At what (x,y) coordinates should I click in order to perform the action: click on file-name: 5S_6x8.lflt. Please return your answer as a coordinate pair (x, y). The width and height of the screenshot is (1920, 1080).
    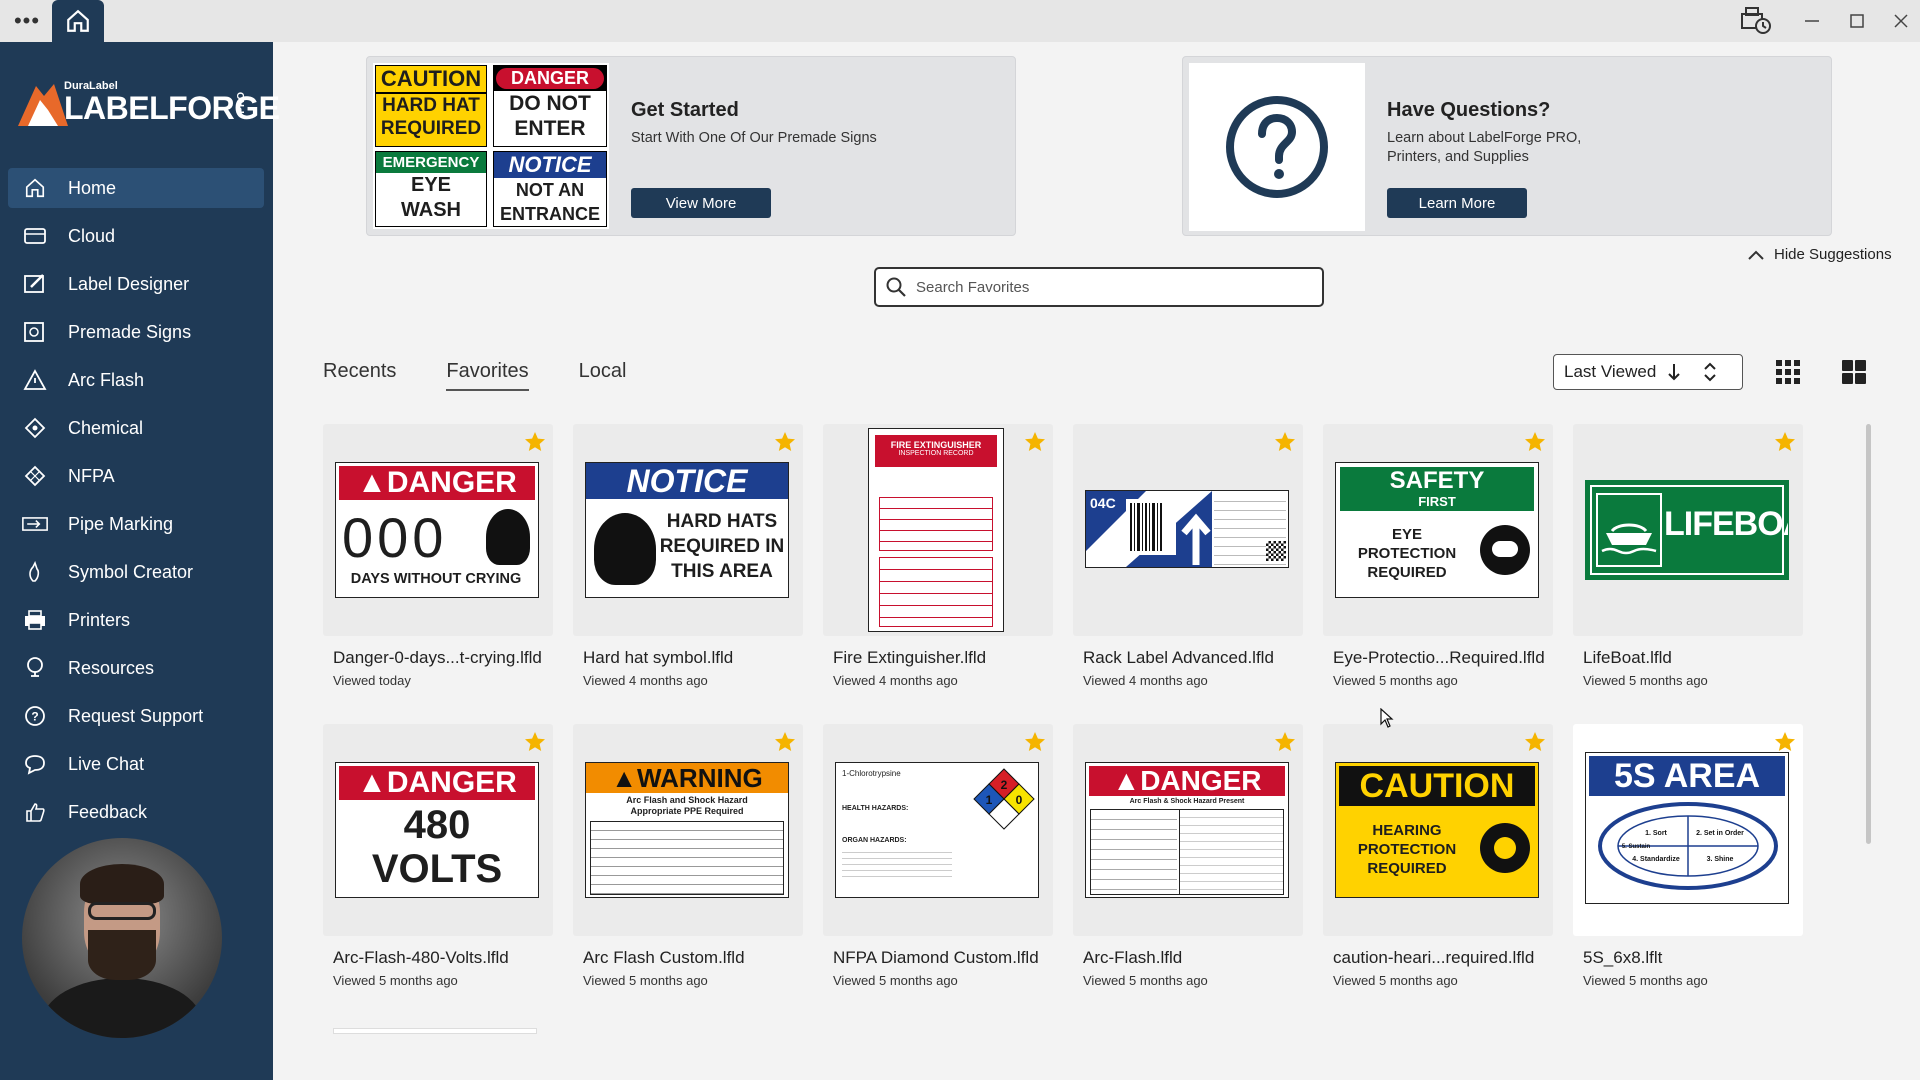
    Looking at the image, I should click on (1623, 957).